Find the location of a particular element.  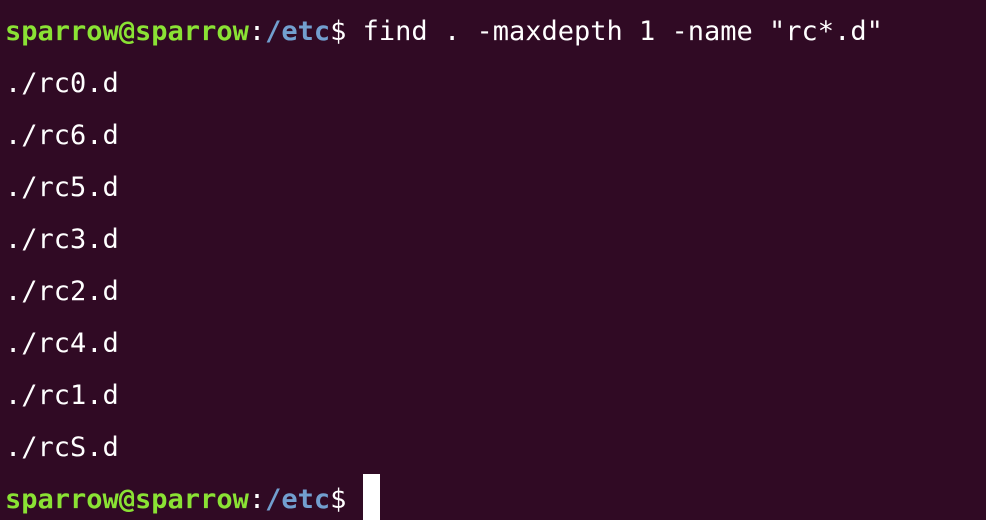

output-line: ./rc0.d is located at coordinates (62, 83).